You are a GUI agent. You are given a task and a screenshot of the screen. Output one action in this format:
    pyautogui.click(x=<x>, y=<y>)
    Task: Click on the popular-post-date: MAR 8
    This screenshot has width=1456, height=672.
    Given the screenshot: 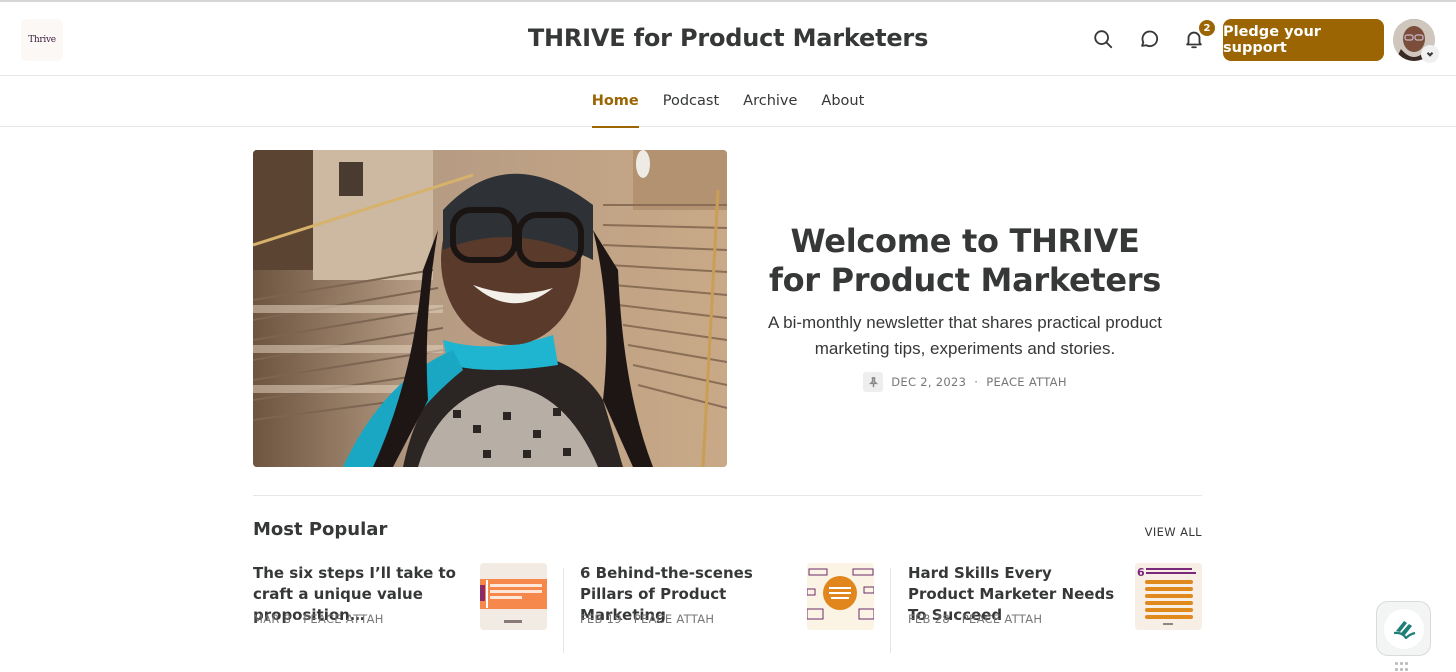 What is the action you would take?
    pyautogui.click(x=272, y=619)
    